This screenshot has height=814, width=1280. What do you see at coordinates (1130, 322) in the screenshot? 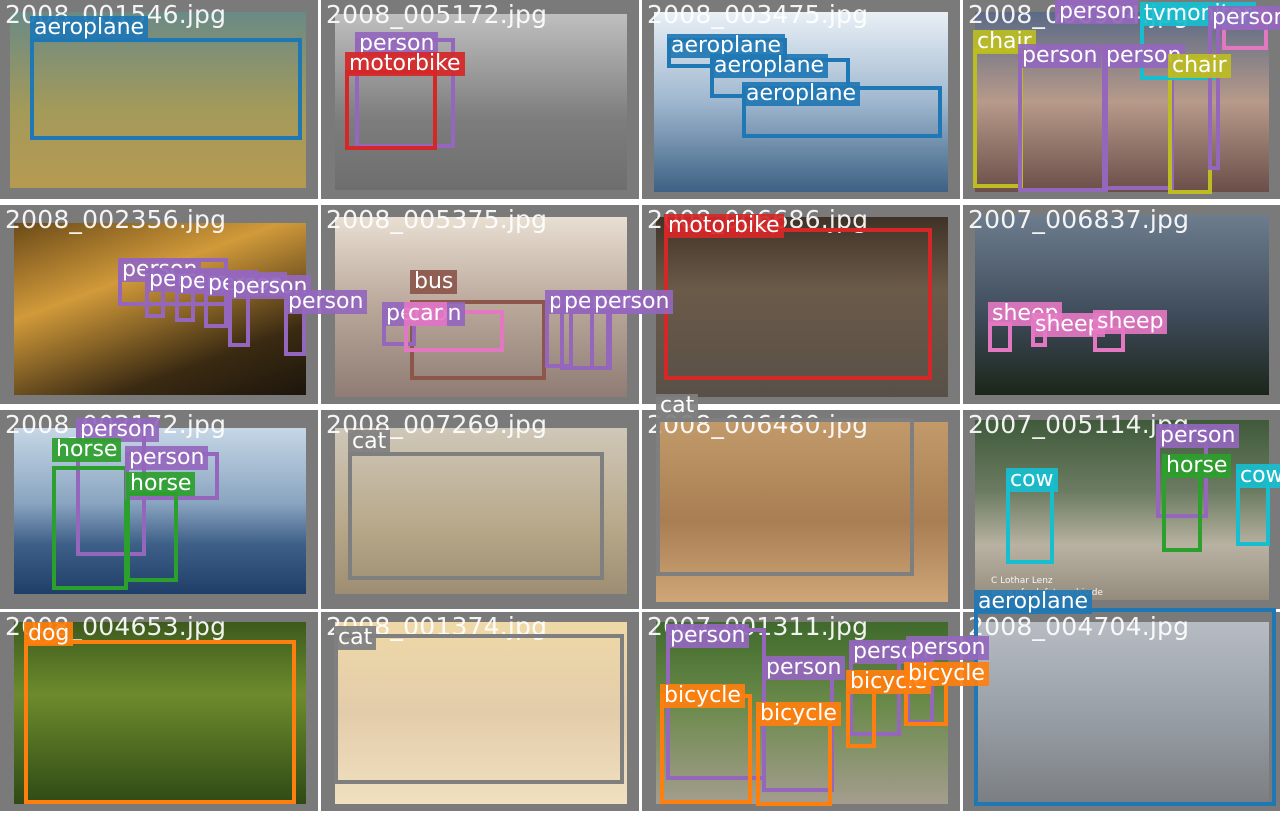
I see `detection-label: sheep` at bounding box center [1130, 322].